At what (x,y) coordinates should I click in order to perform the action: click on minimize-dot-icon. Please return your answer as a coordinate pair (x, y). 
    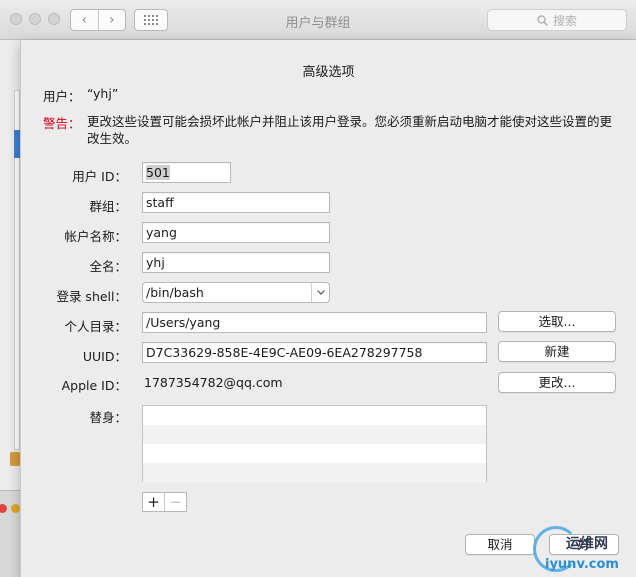
    Looking at the image, I should click on (15, 508).